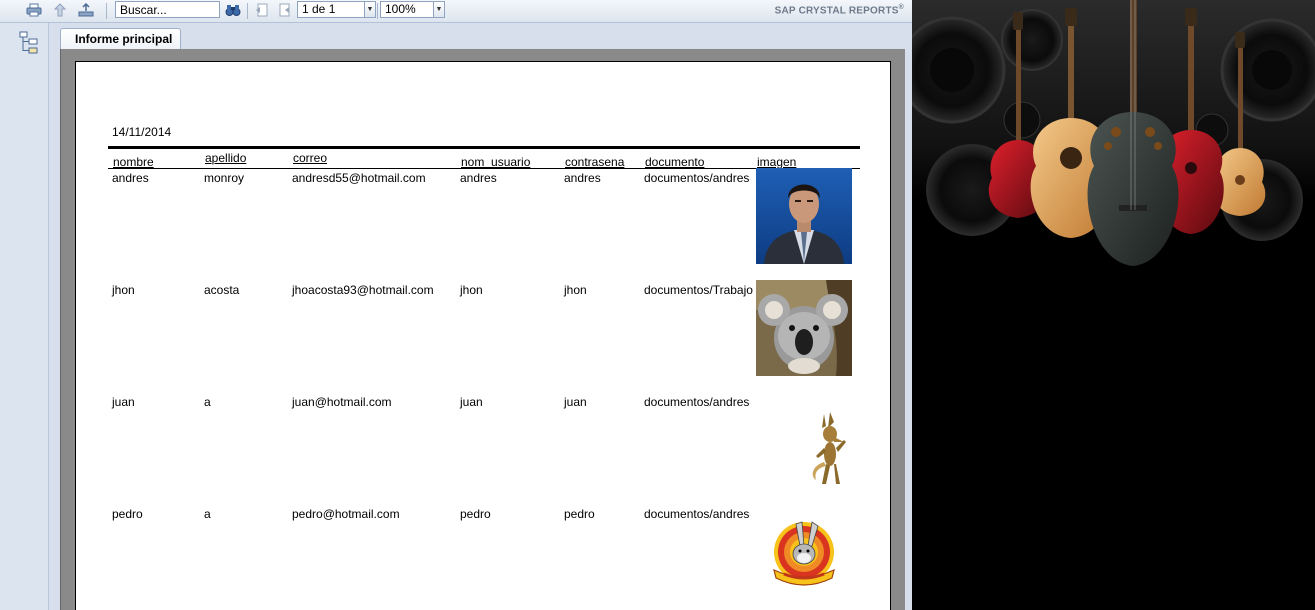  What do you see at coordinates (478, 178) in the screenshot?
I see `cell-nom-usuario: andres` at bounding box center [478, 178].